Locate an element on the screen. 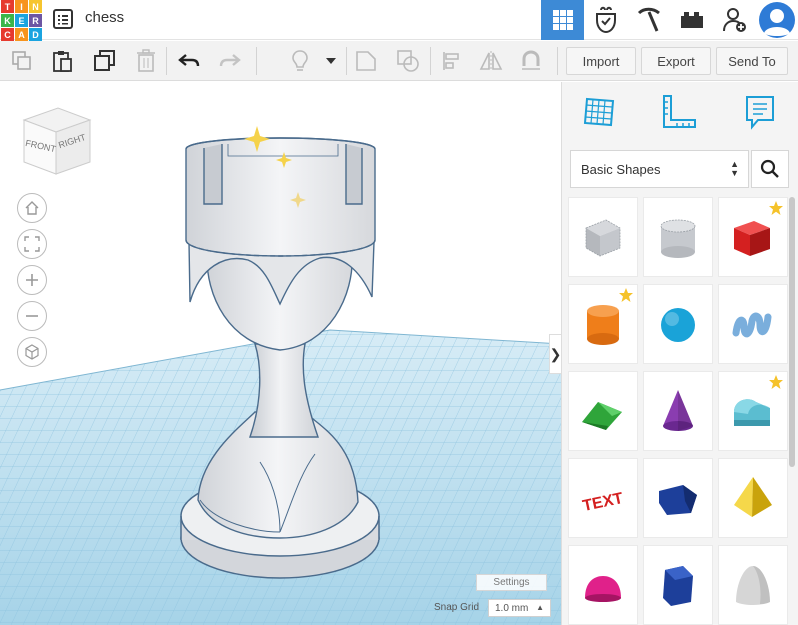 The height and width of the screenshot is (625, 798). shape-cylinder is located at coordinates (603, 324).